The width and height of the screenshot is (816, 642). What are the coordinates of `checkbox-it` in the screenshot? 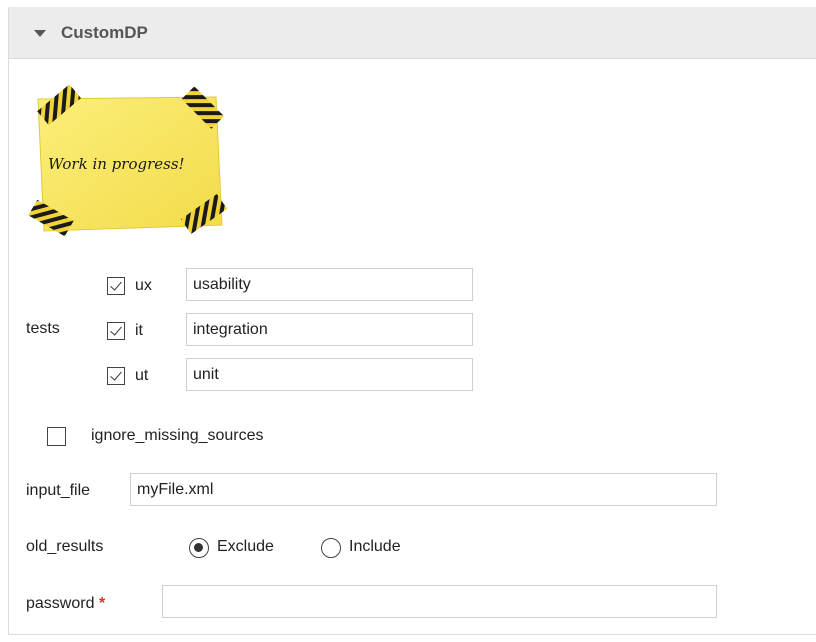 It's located at (116, 331).